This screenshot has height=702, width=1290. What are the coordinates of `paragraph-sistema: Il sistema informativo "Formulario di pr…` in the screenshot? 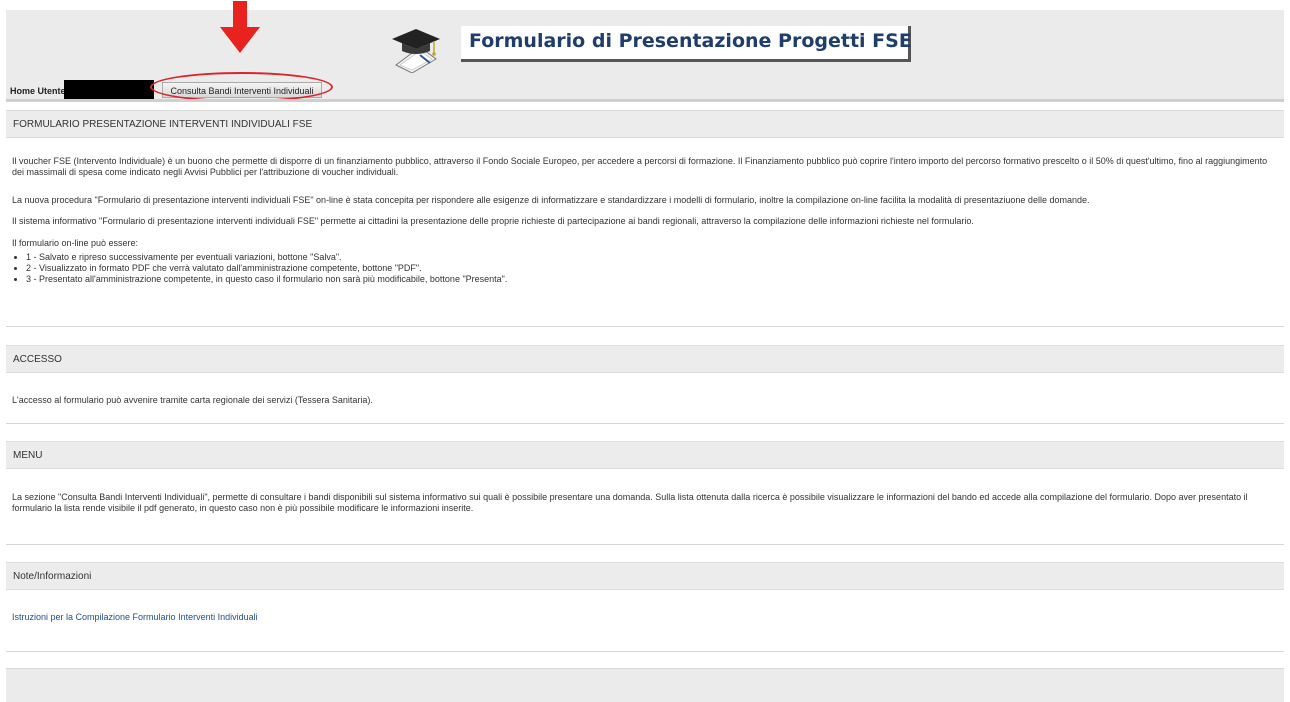 It's located at (493, 221).